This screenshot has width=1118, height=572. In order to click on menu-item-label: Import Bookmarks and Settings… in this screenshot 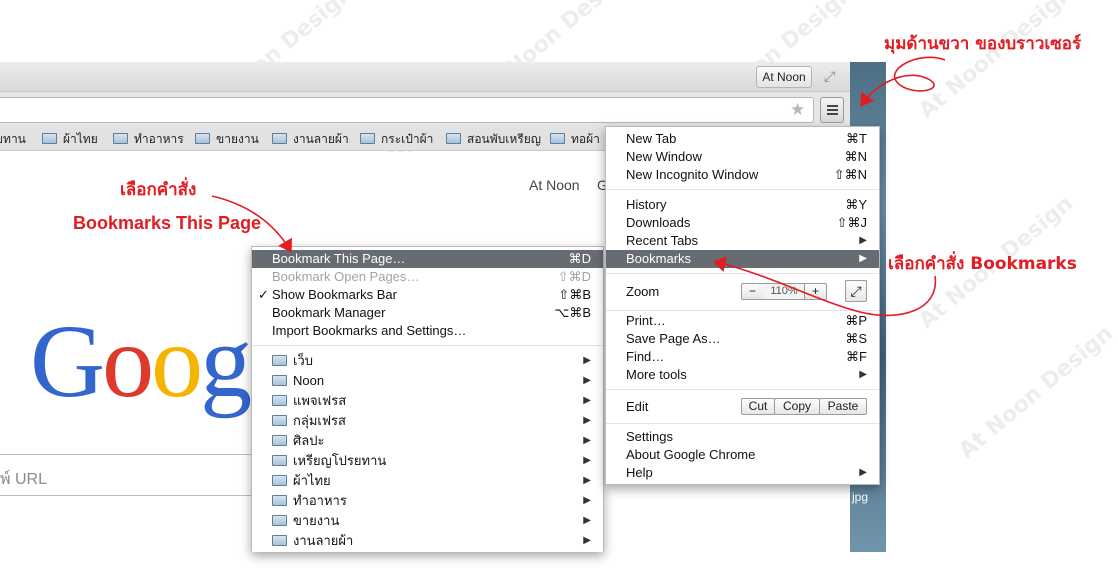, I will do `click(369, 330)`.